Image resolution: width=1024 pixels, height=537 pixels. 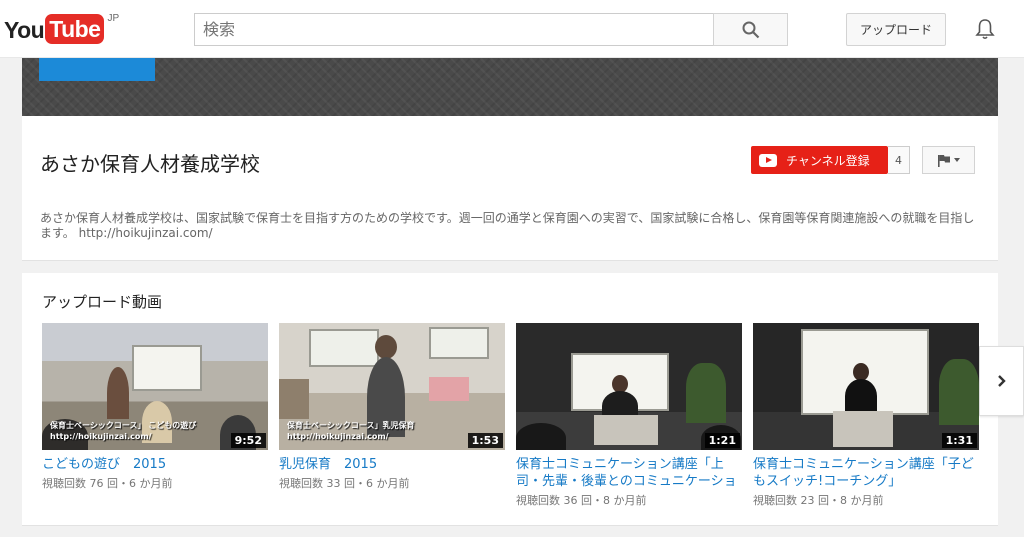 What do you see at coordinates (866, 473) in the screenshot?
I see `video-title: 保育士コミュニケーション講座「子どもスイッチ!コーチング」` at bounding box center [866, 473].